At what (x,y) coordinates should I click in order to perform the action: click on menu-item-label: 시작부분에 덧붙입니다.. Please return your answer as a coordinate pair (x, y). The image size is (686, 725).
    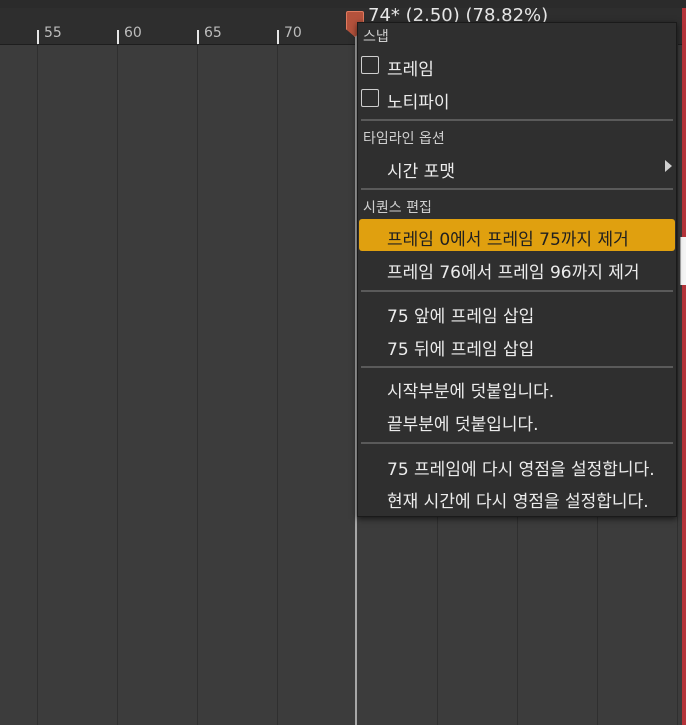
    Looking at the image, I should click on (471, 392).